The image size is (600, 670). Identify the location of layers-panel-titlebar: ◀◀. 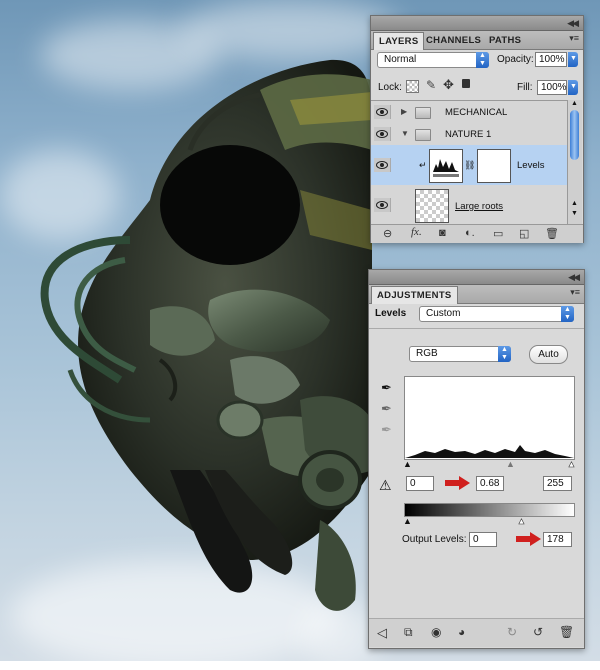
(477, 23).